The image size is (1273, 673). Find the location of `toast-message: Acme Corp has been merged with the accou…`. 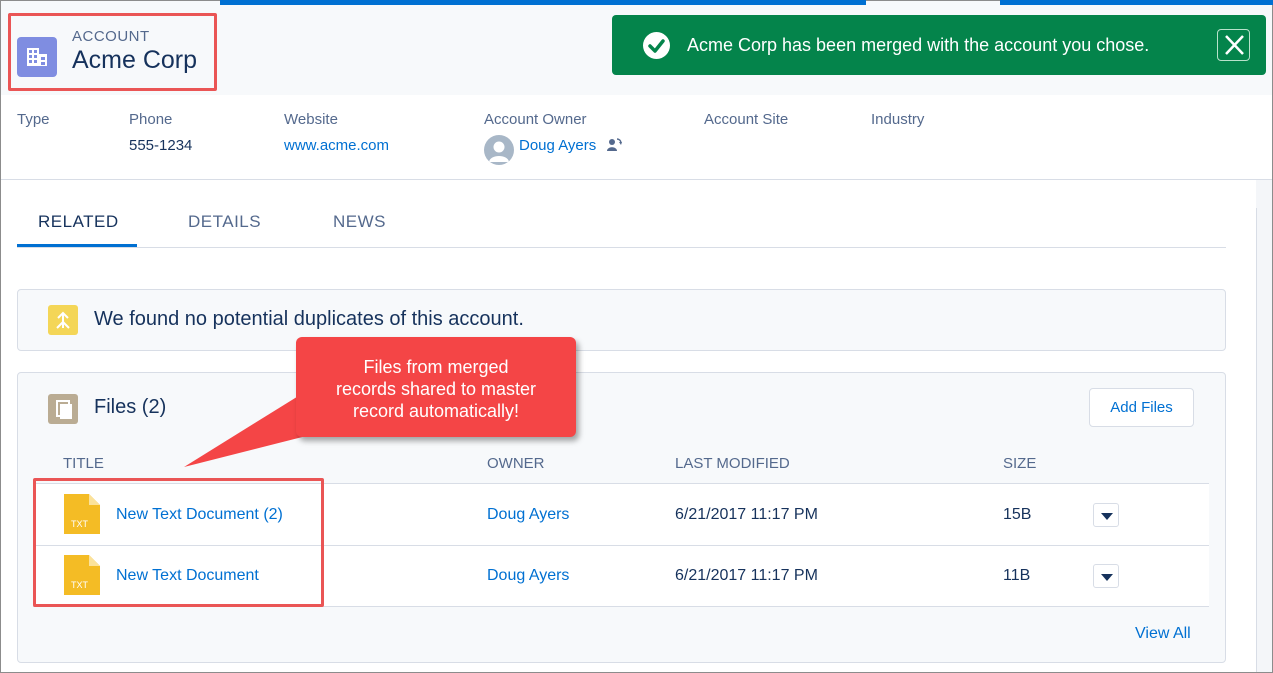

toast-message: Acme Corp has been merged with the accou… is located at coordinates (918, 45).